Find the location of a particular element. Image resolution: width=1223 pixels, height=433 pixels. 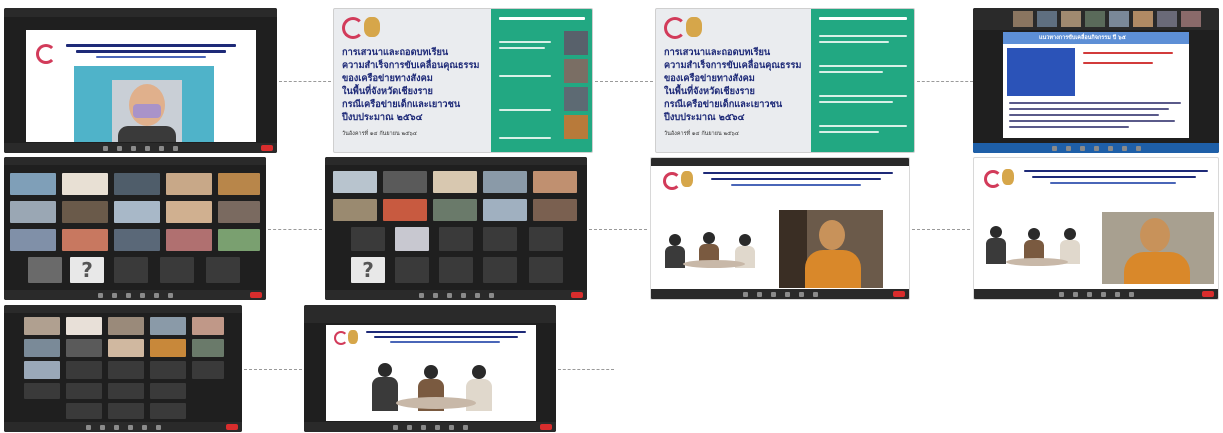

screenshot-1-presenter-share is located at coordinates (140, 80).